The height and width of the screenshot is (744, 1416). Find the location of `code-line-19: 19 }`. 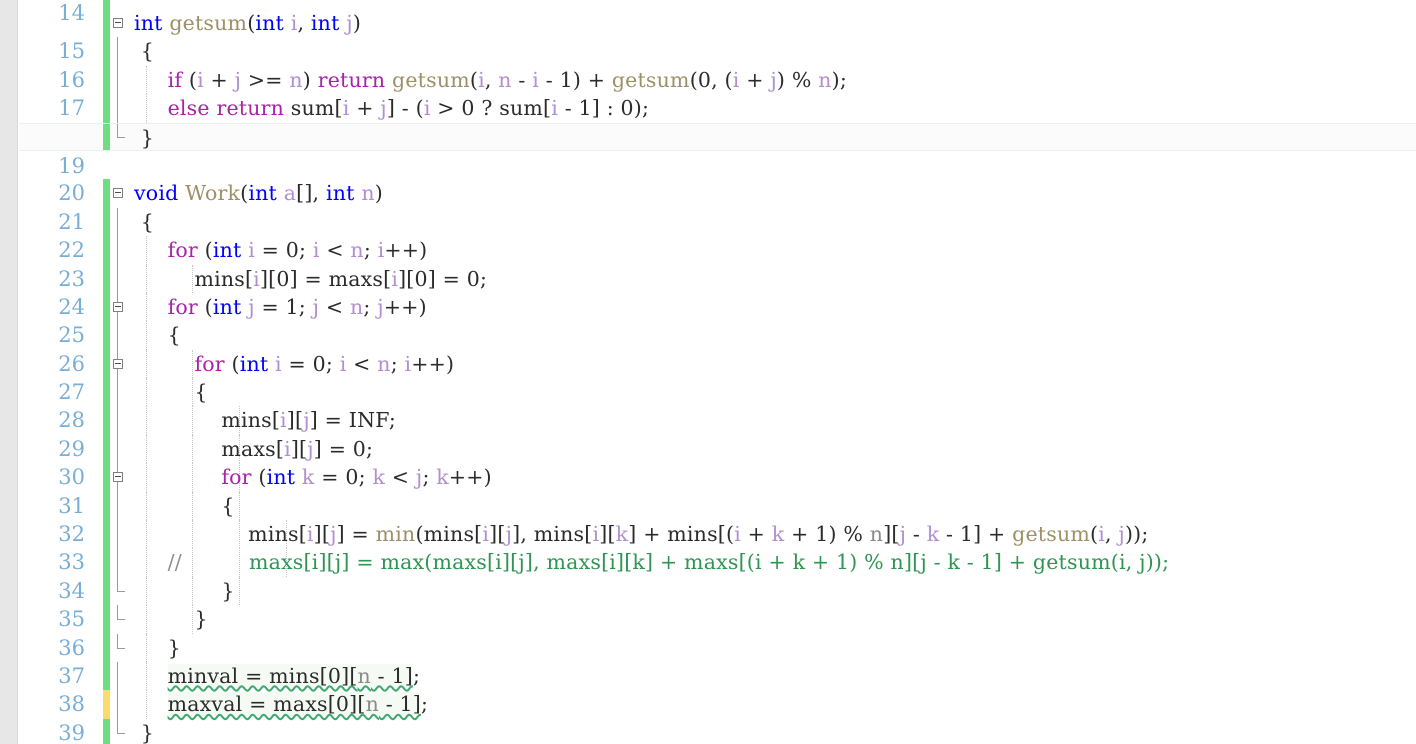

code-line-19: 19 } is located at coordinates (717, 150).